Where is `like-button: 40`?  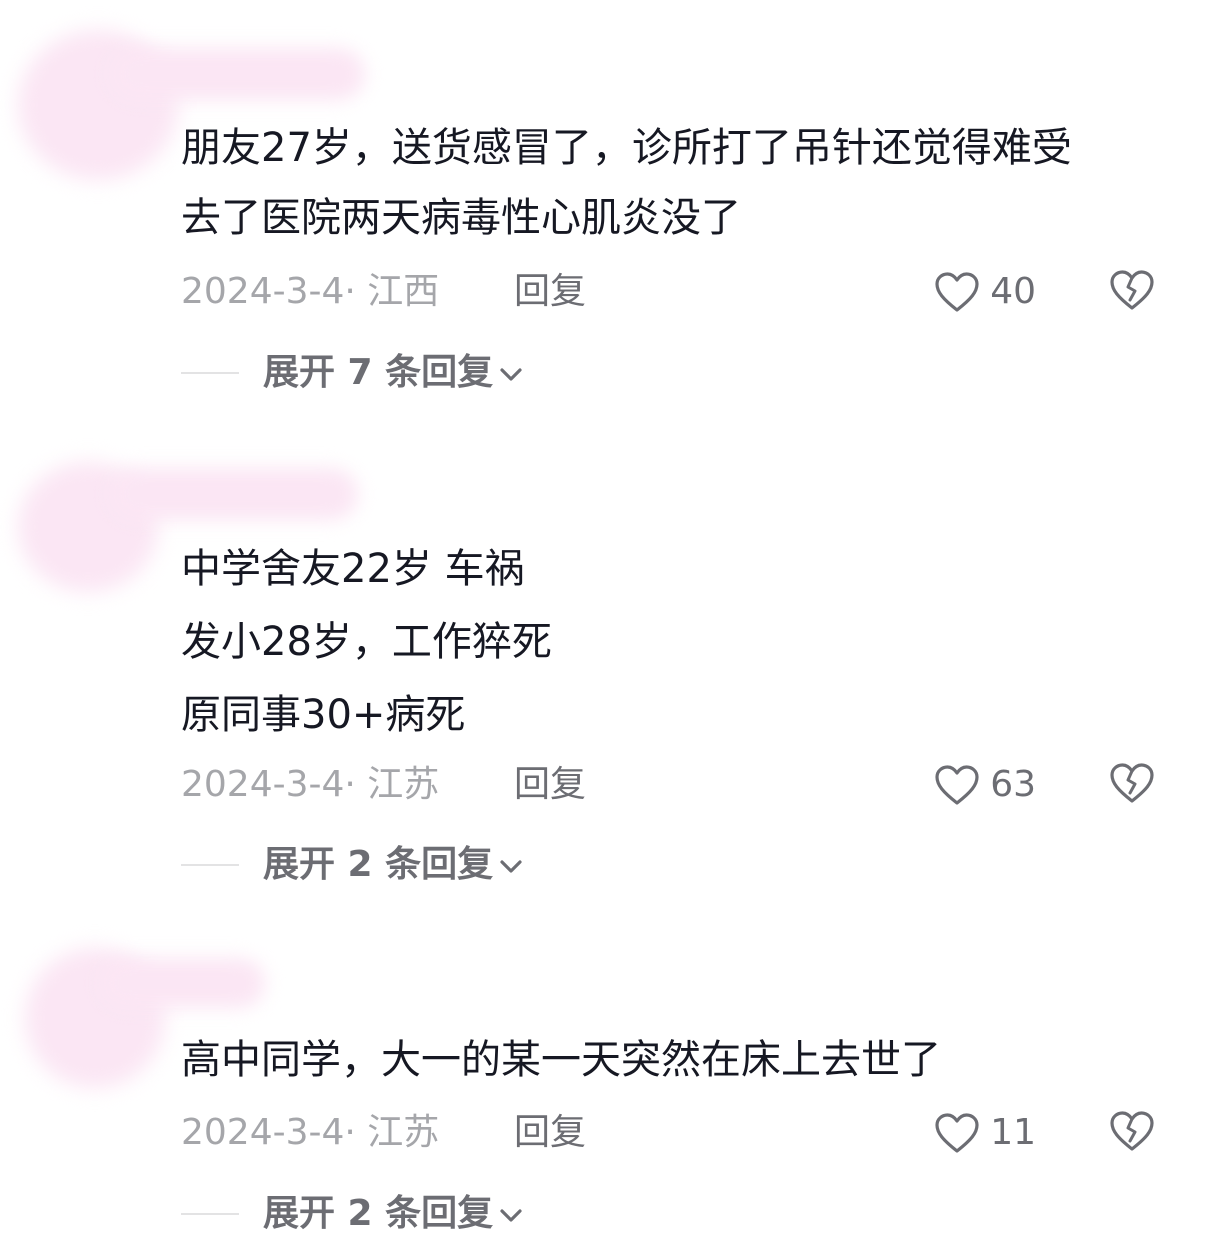 like-button: 40 is located at coordinates (985, 292).